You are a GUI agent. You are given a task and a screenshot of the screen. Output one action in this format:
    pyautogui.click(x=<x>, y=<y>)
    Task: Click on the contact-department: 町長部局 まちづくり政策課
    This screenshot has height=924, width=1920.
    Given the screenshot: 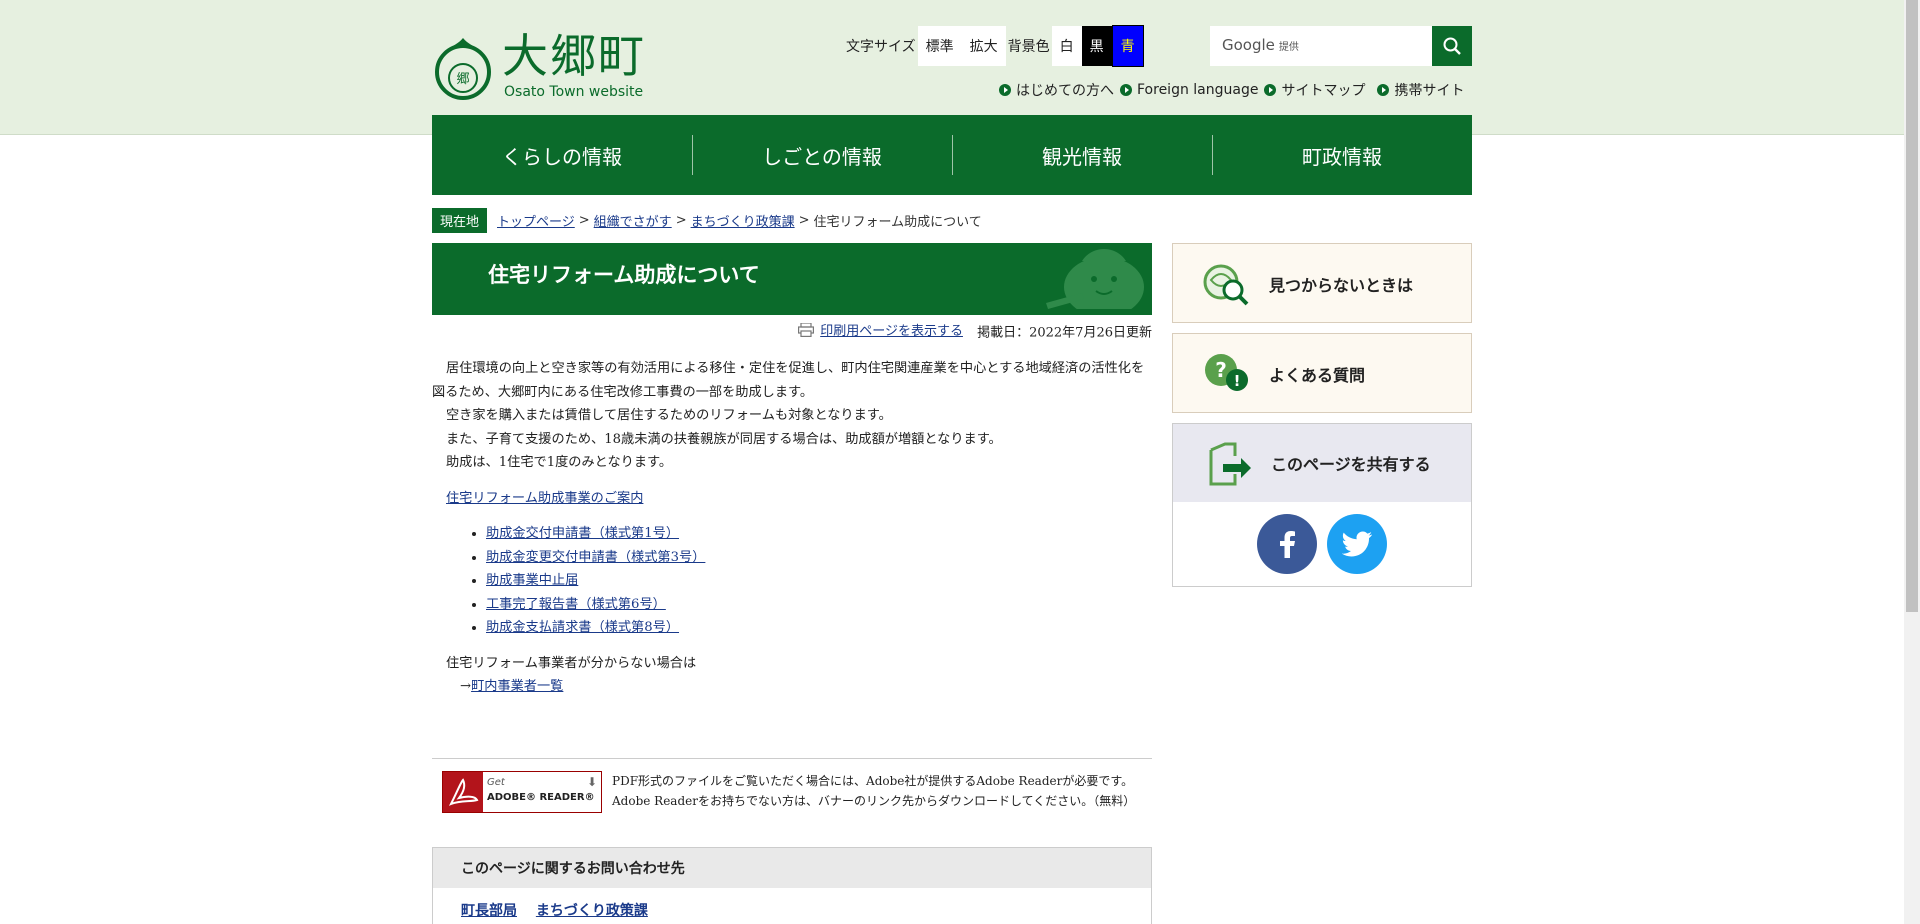 What is the action you would take?
    pyautogui.click(x=561, y=910)
    